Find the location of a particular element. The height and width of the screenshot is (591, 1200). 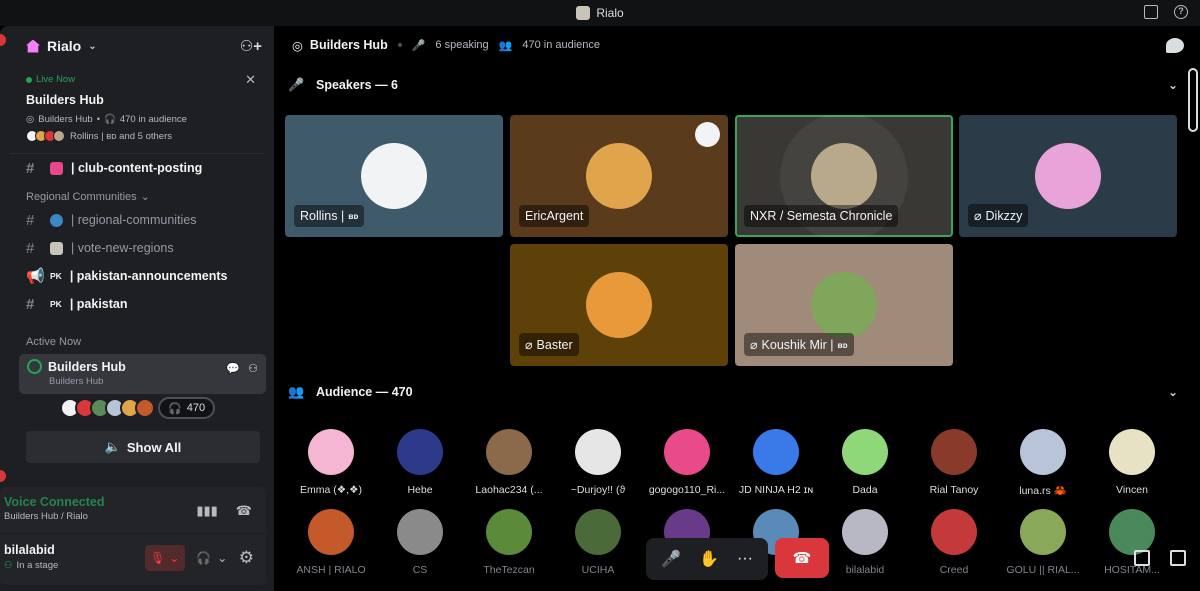

deafen-button: 🎧 ⌄ is located at coordinates (212, 558).